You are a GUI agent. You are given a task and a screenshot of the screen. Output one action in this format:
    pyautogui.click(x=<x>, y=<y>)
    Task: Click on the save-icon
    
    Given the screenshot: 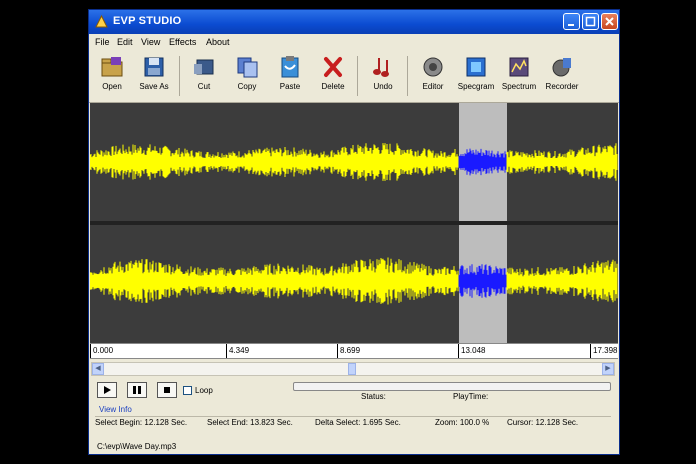 What is the action you would take?
    pyautogui.click(x=154, y=67)
    